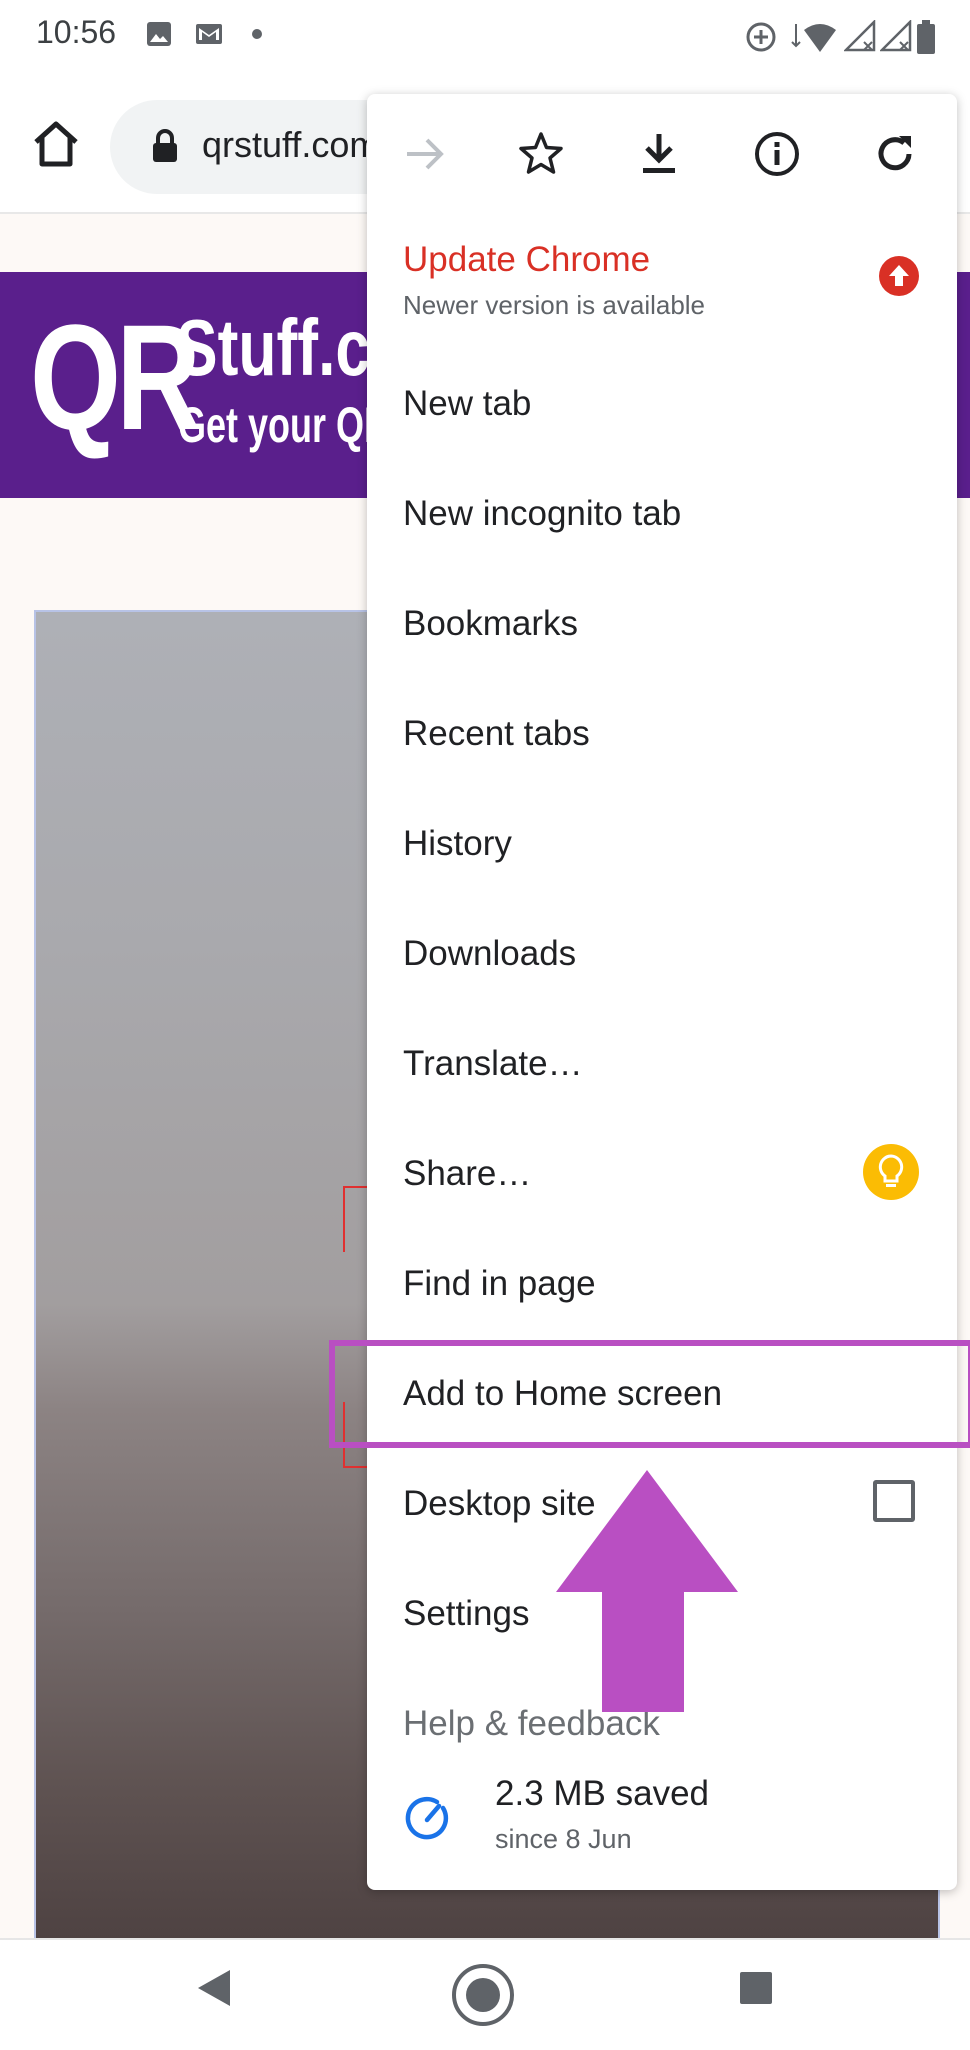 This screenshot has height=2050, width=970. Describe the element at coordinates (554, 305) in the screenshot. I see `update-chrome-subtitle: Newer version is available` at that location.